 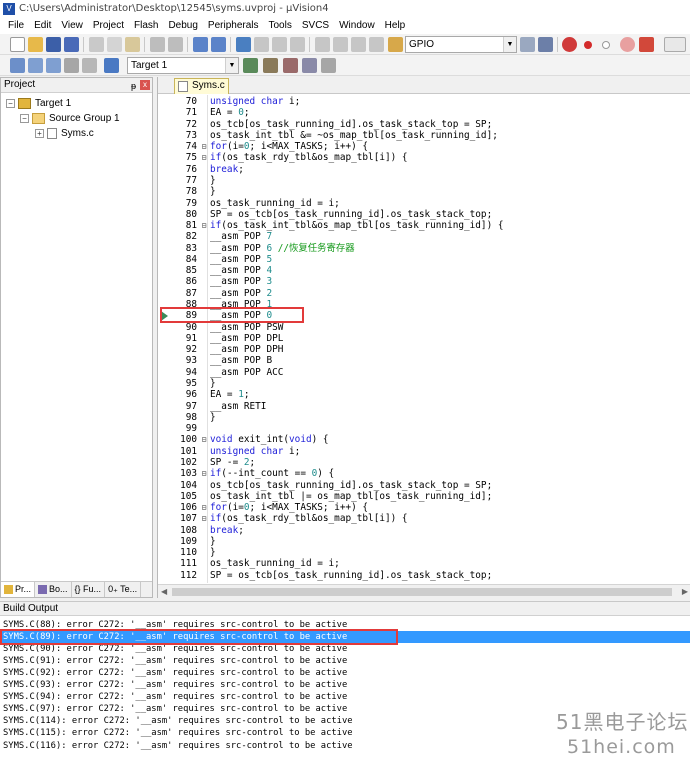 I want to click on code-line: 91 __asm POP DPL, so click(x=424, y=338).